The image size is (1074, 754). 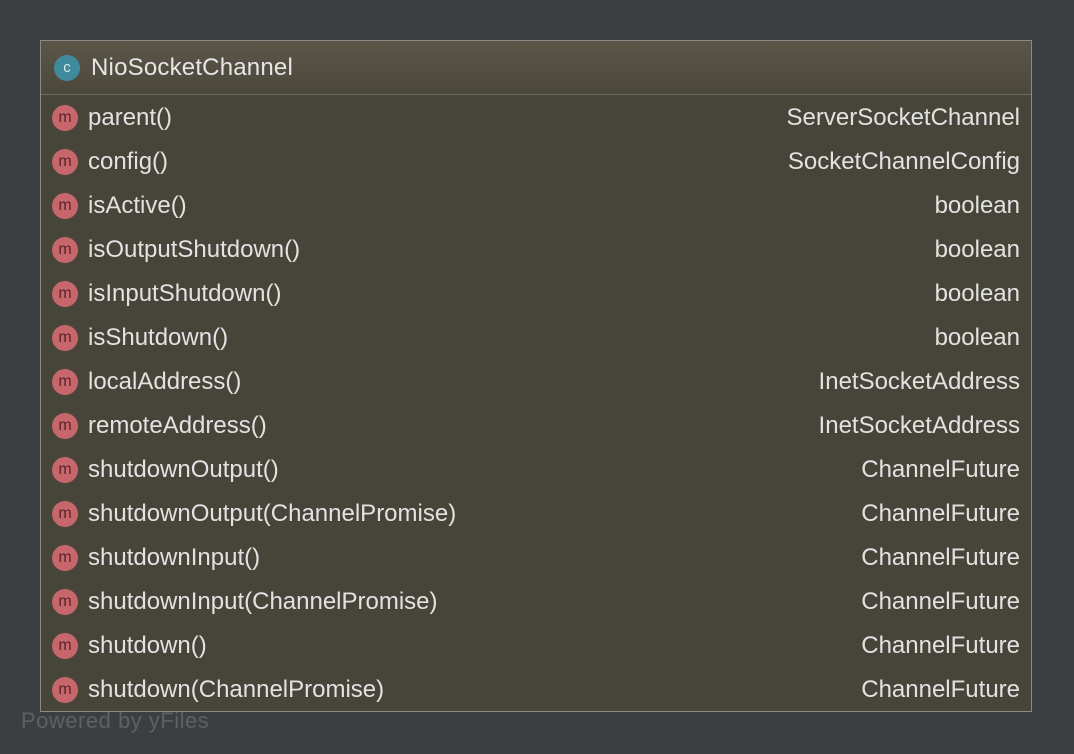 What do you see at coordinates (165, 381) in the screenshot?
I see `method-name: localAddress()` at bounding box center [165, 381].